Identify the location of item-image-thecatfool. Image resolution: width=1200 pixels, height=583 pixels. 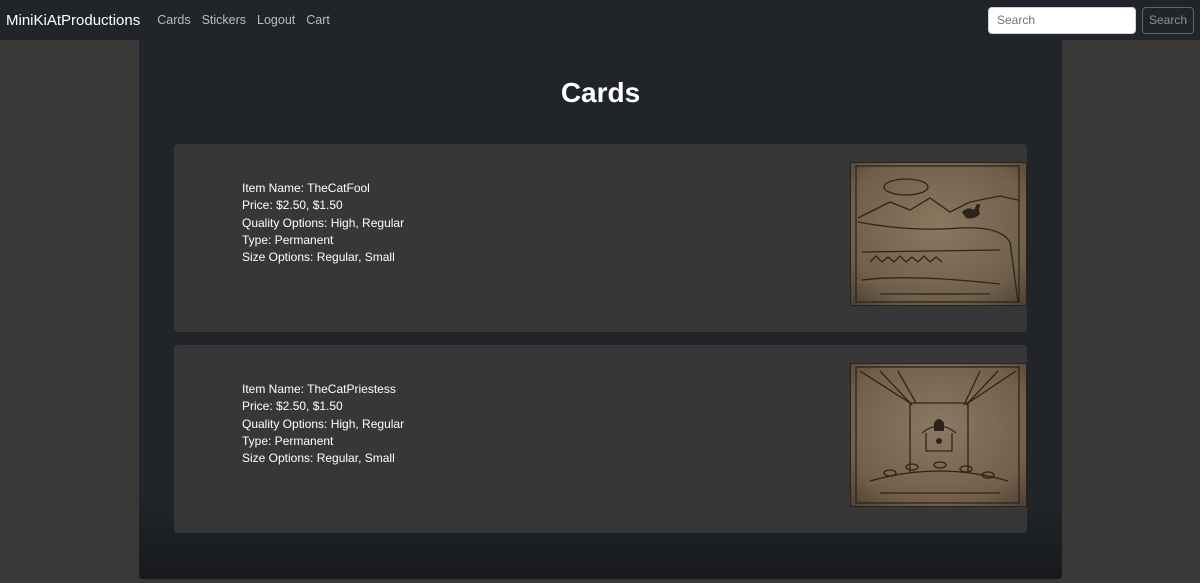
(938, 234).